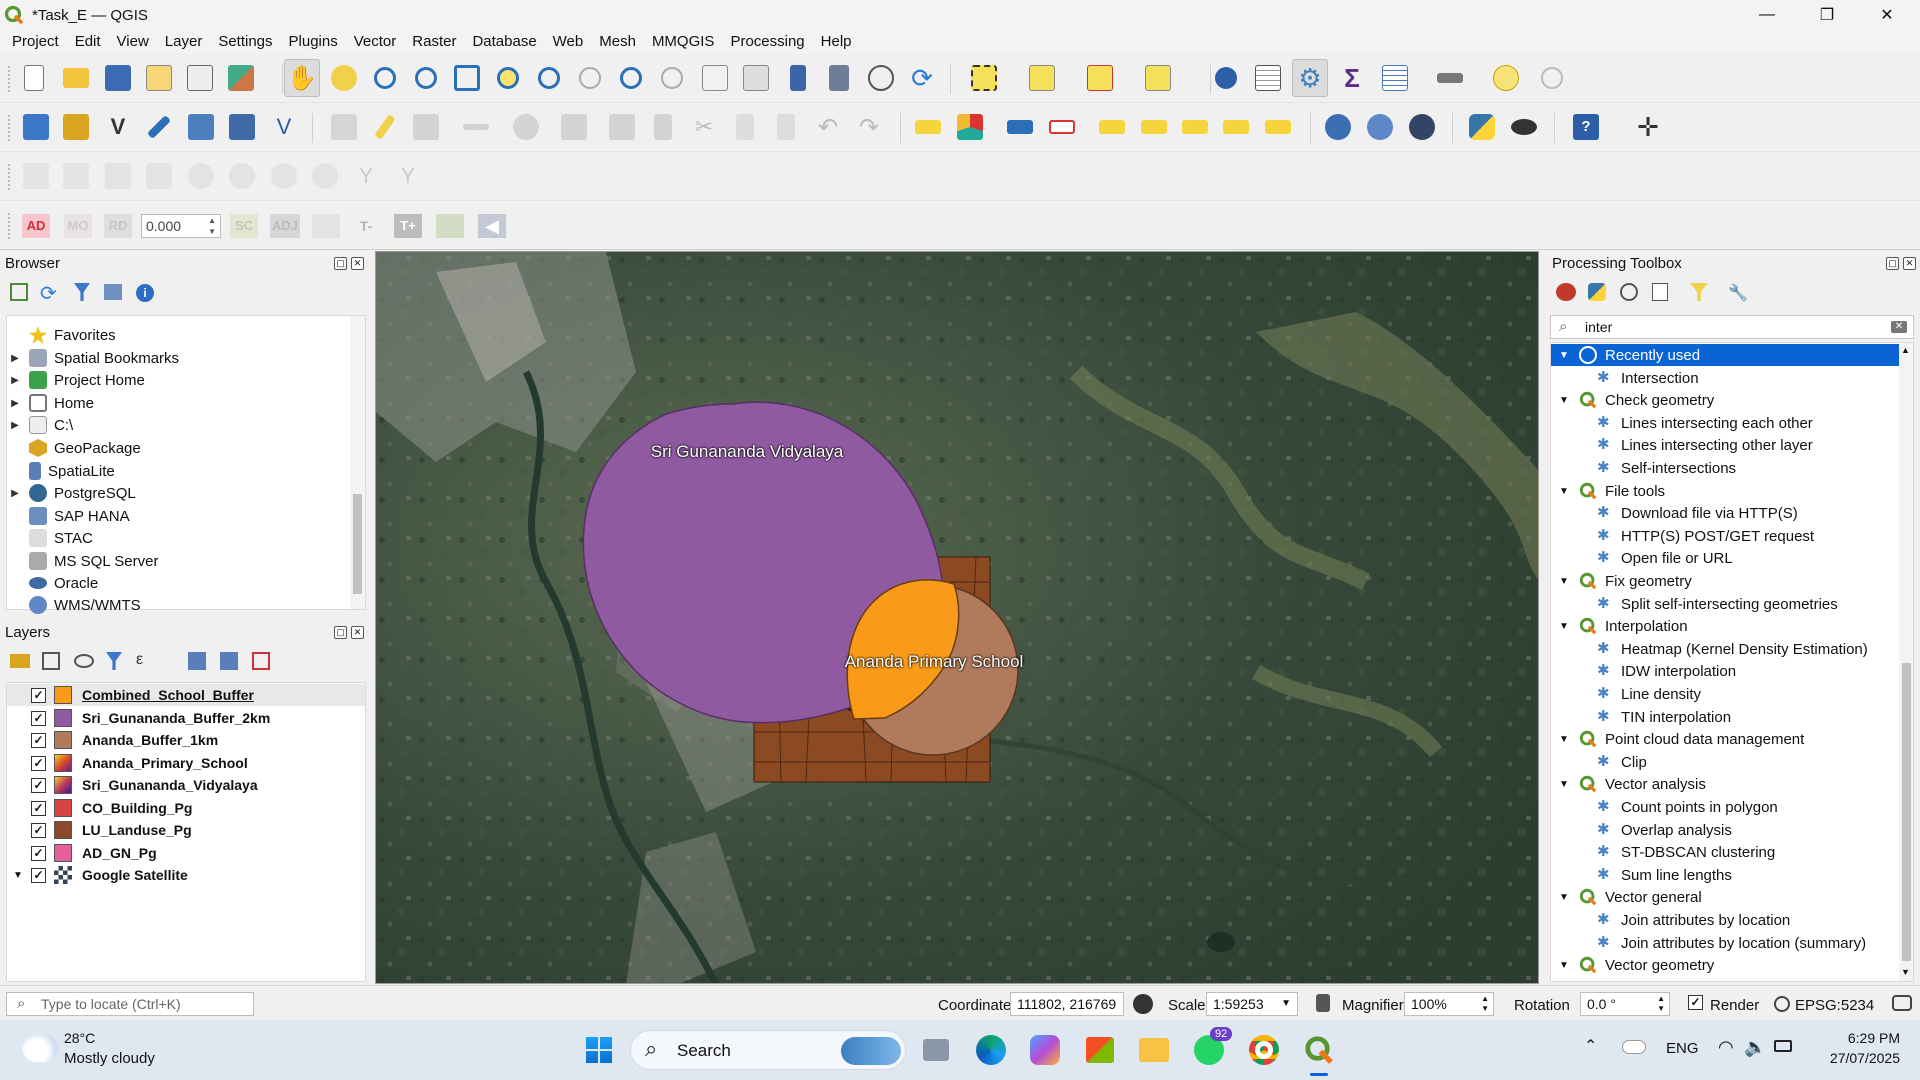 Image resolution: width=1920 pixels, height=1080 pixels. Describe the element at coordinates (1725, 355) in the screenshot. I see `toolbox-group-recently-used: ▼ Recently used` at that location.